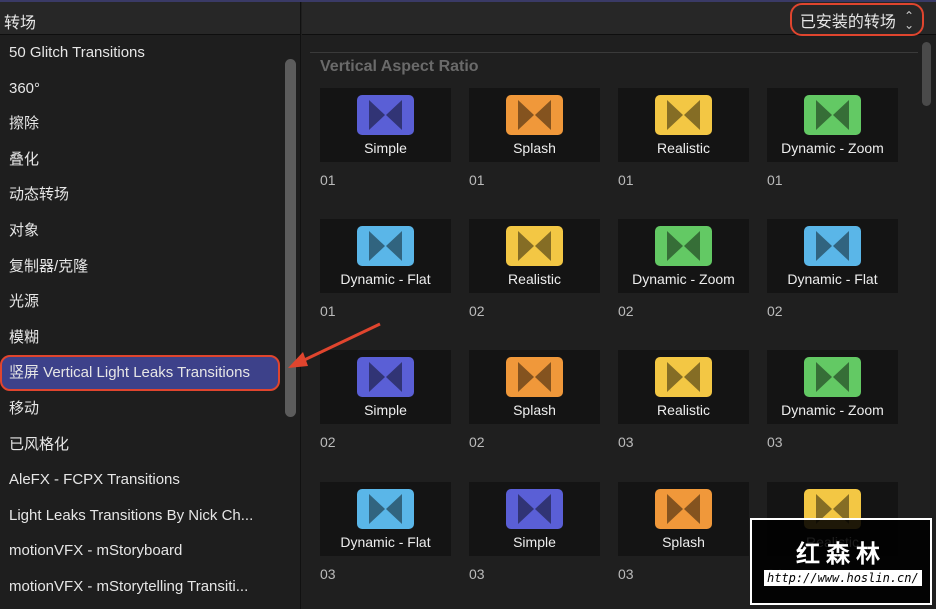 This screenshot has height=609, width=936. I want to click on sidebar-item: 已风格化, so click(140, 445).